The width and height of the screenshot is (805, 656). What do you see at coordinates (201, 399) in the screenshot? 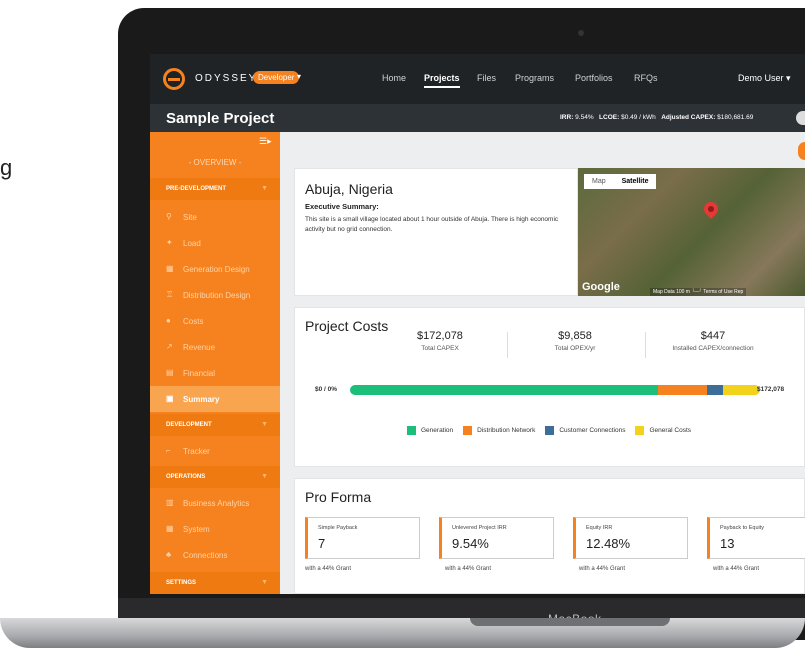
I see `sidebar-item-label: Summary` at bounding box center [201, 399].